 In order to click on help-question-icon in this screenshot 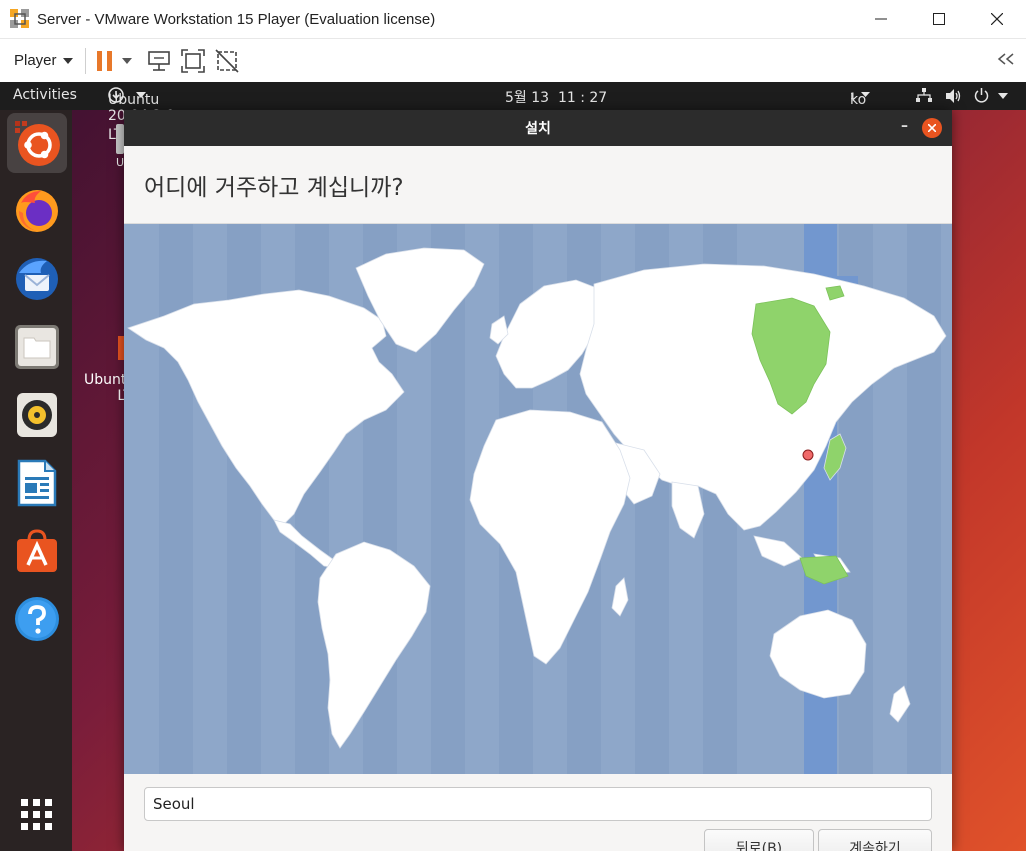, I will do `click(37, 619)`.